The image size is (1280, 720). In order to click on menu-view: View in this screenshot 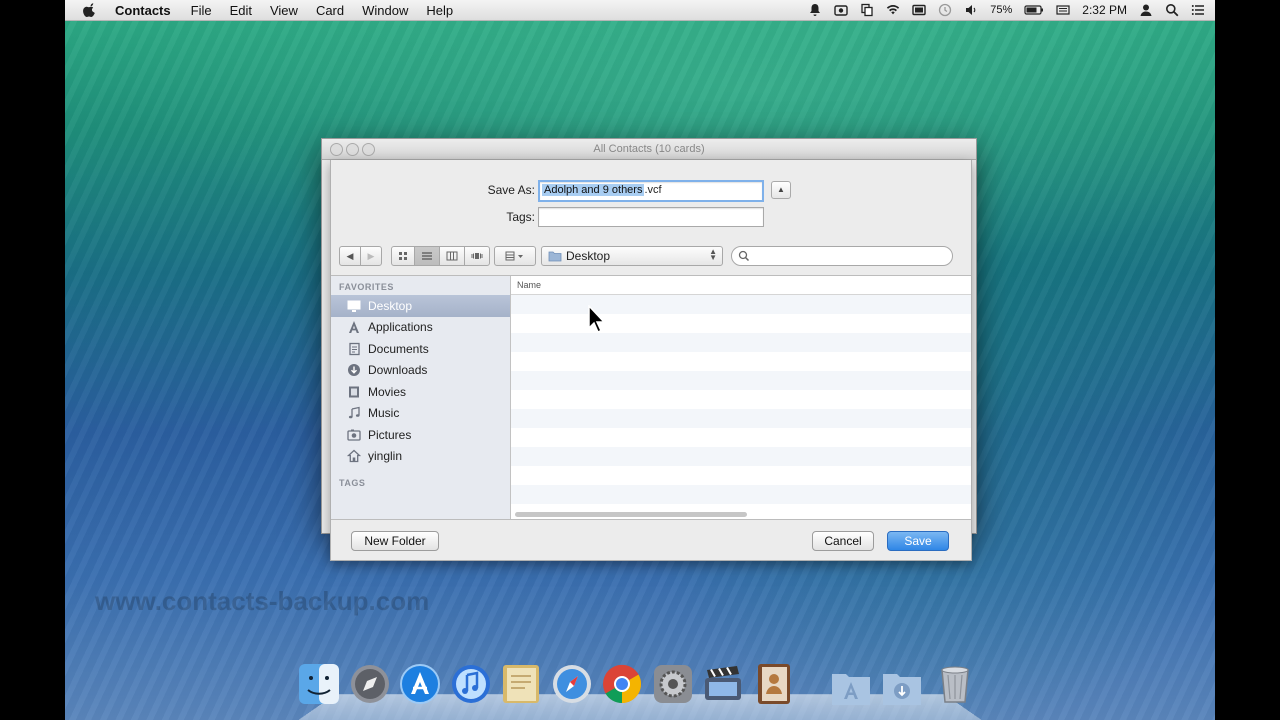, I will do `click(284, 10)`.